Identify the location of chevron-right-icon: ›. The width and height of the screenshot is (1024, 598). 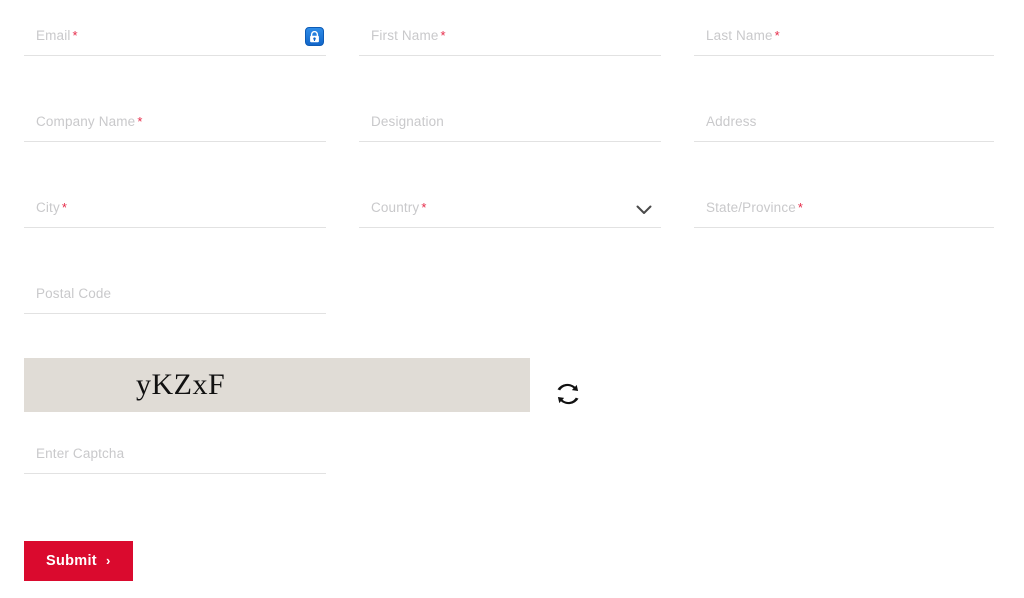
(108, 560).